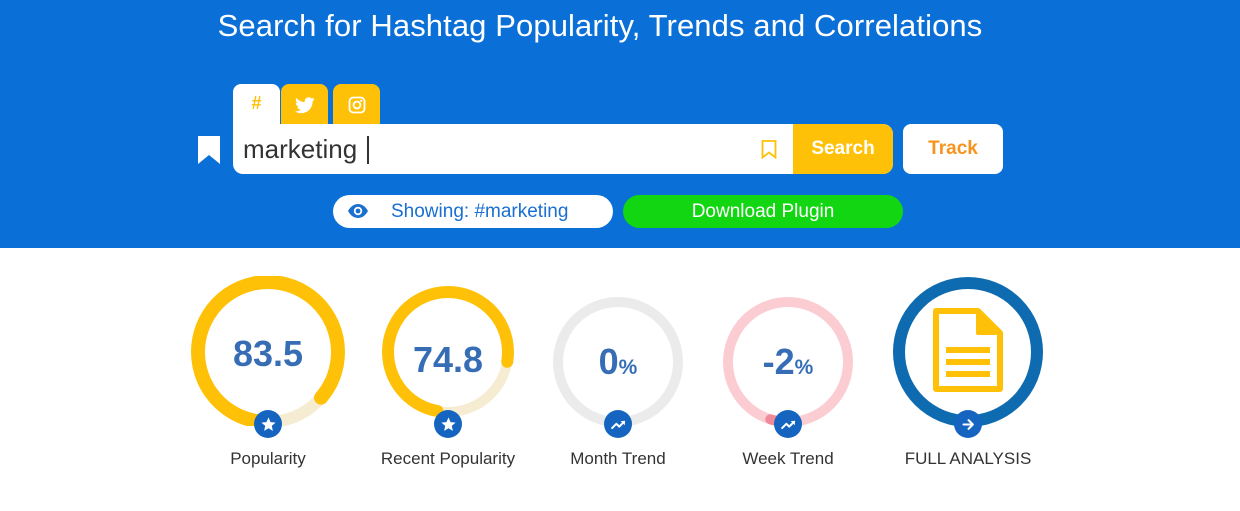  I want to click on search-bar: Search, so click(563, 149).